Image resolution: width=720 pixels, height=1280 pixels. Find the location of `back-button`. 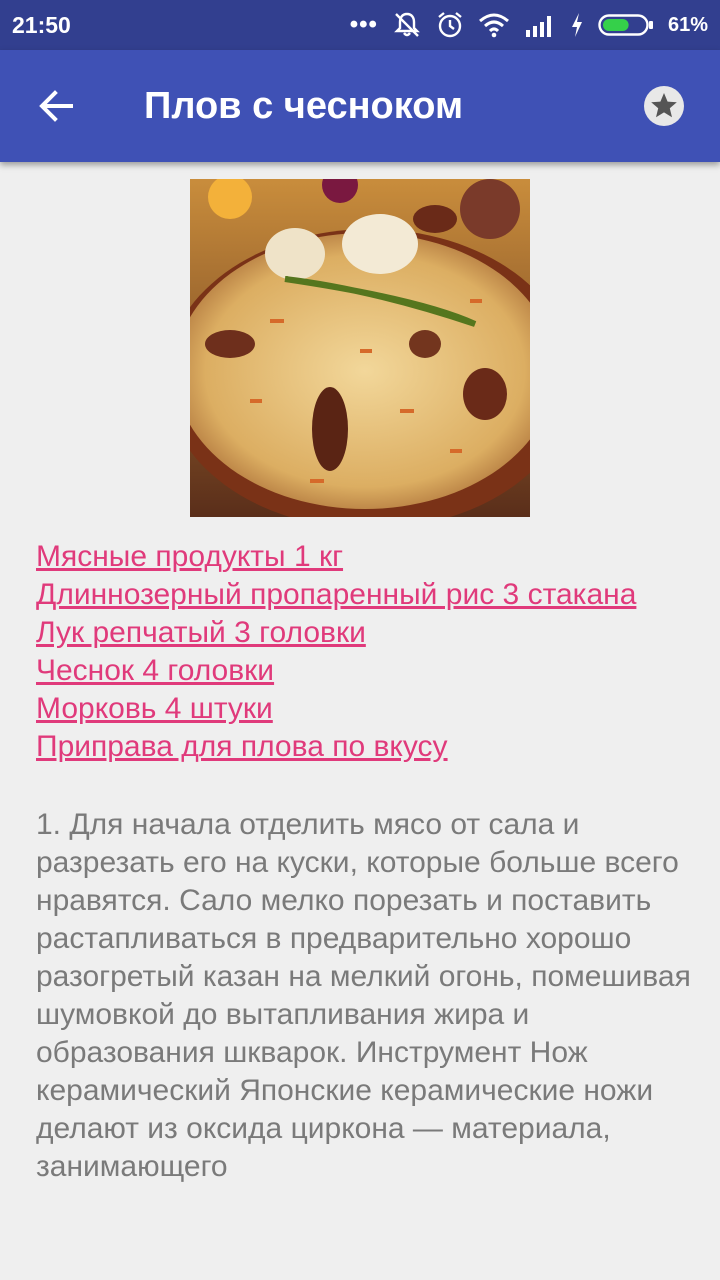

back-button is located at coordinates (56, 106).